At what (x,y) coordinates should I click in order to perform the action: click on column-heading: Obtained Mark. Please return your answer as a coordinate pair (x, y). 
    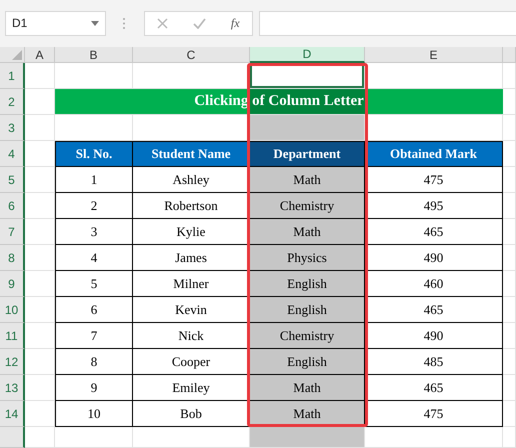
    Looking at the image, I should click on (434, 154).